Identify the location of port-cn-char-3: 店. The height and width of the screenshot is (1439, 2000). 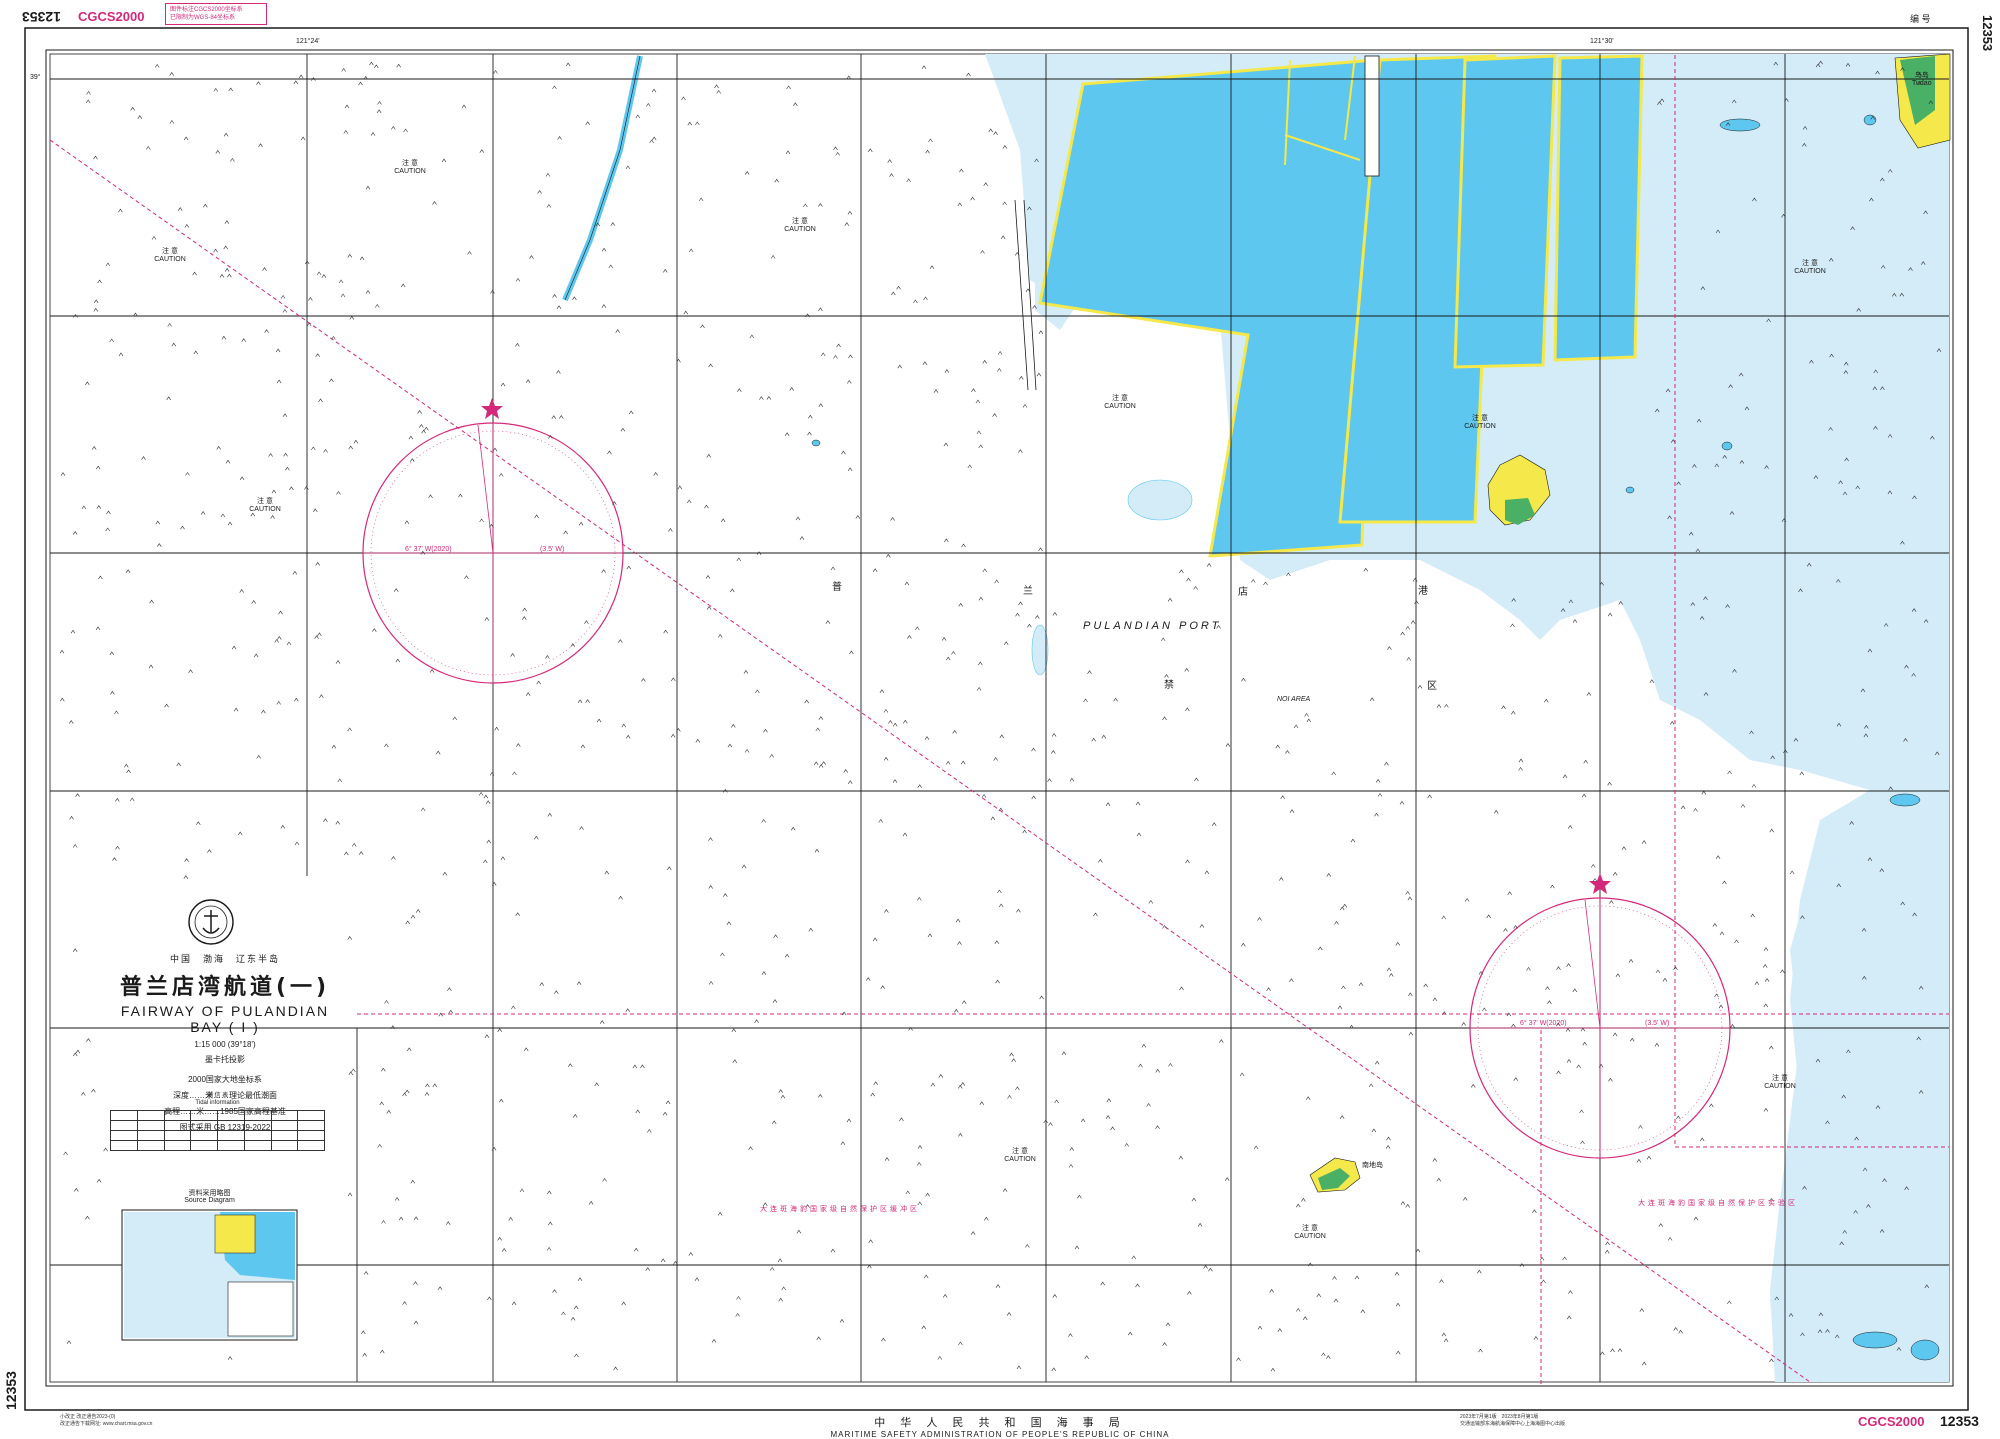
(1243, 592).